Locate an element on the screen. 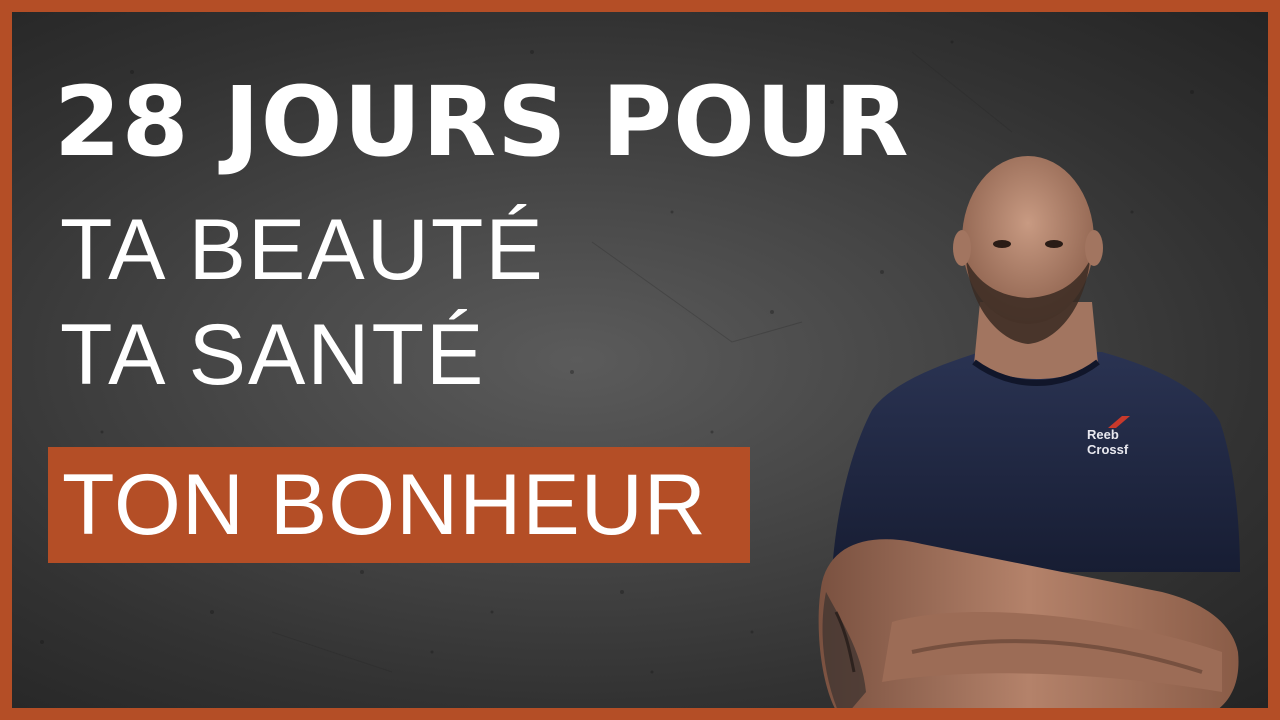 This screenshot has height=720, width=1280. headline: 28 JOURS POUR is located at coordinates (482, 122).